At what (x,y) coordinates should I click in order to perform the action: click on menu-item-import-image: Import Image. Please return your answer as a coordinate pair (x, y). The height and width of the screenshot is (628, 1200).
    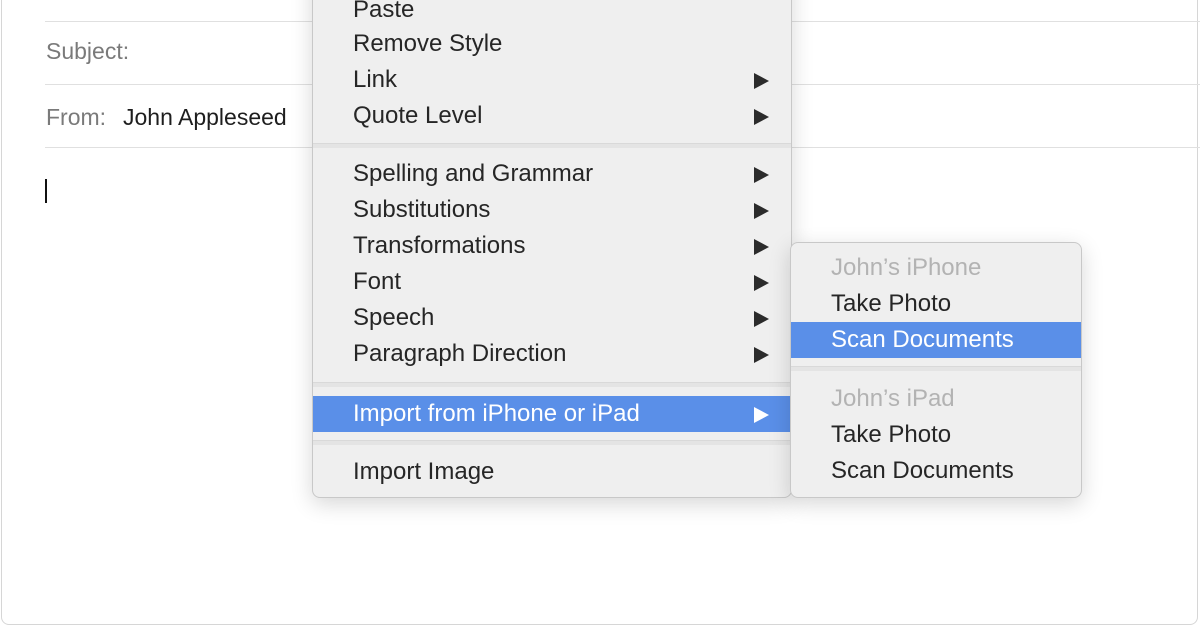
    Looking at the image, I should click on (552, 472).